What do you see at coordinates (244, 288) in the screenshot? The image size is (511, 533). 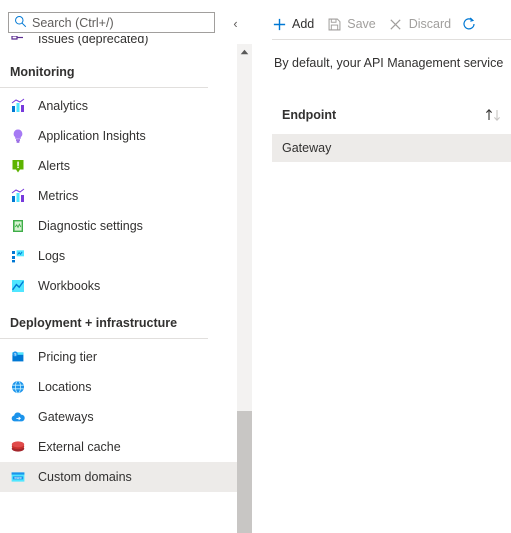 I see `sidebar-scrollbar` at bounding box center [244, 288].